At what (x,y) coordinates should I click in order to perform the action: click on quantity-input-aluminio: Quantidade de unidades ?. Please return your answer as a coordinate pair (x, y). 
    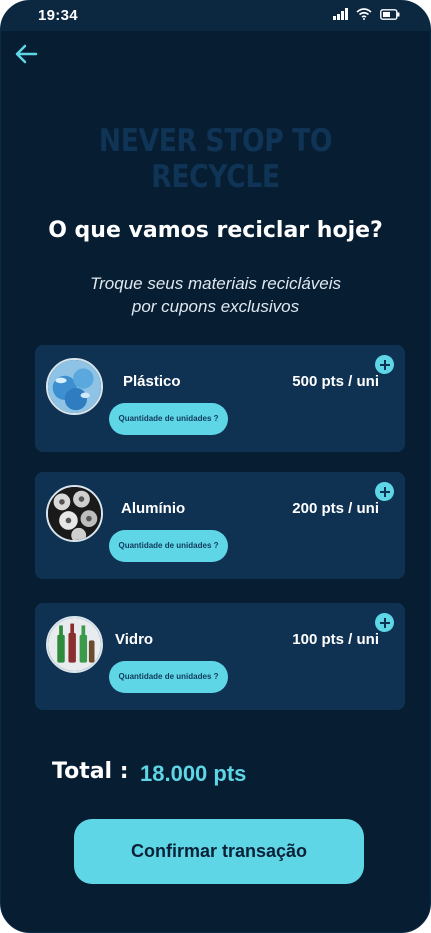
    Looking at the image, I should click on (168, 546).